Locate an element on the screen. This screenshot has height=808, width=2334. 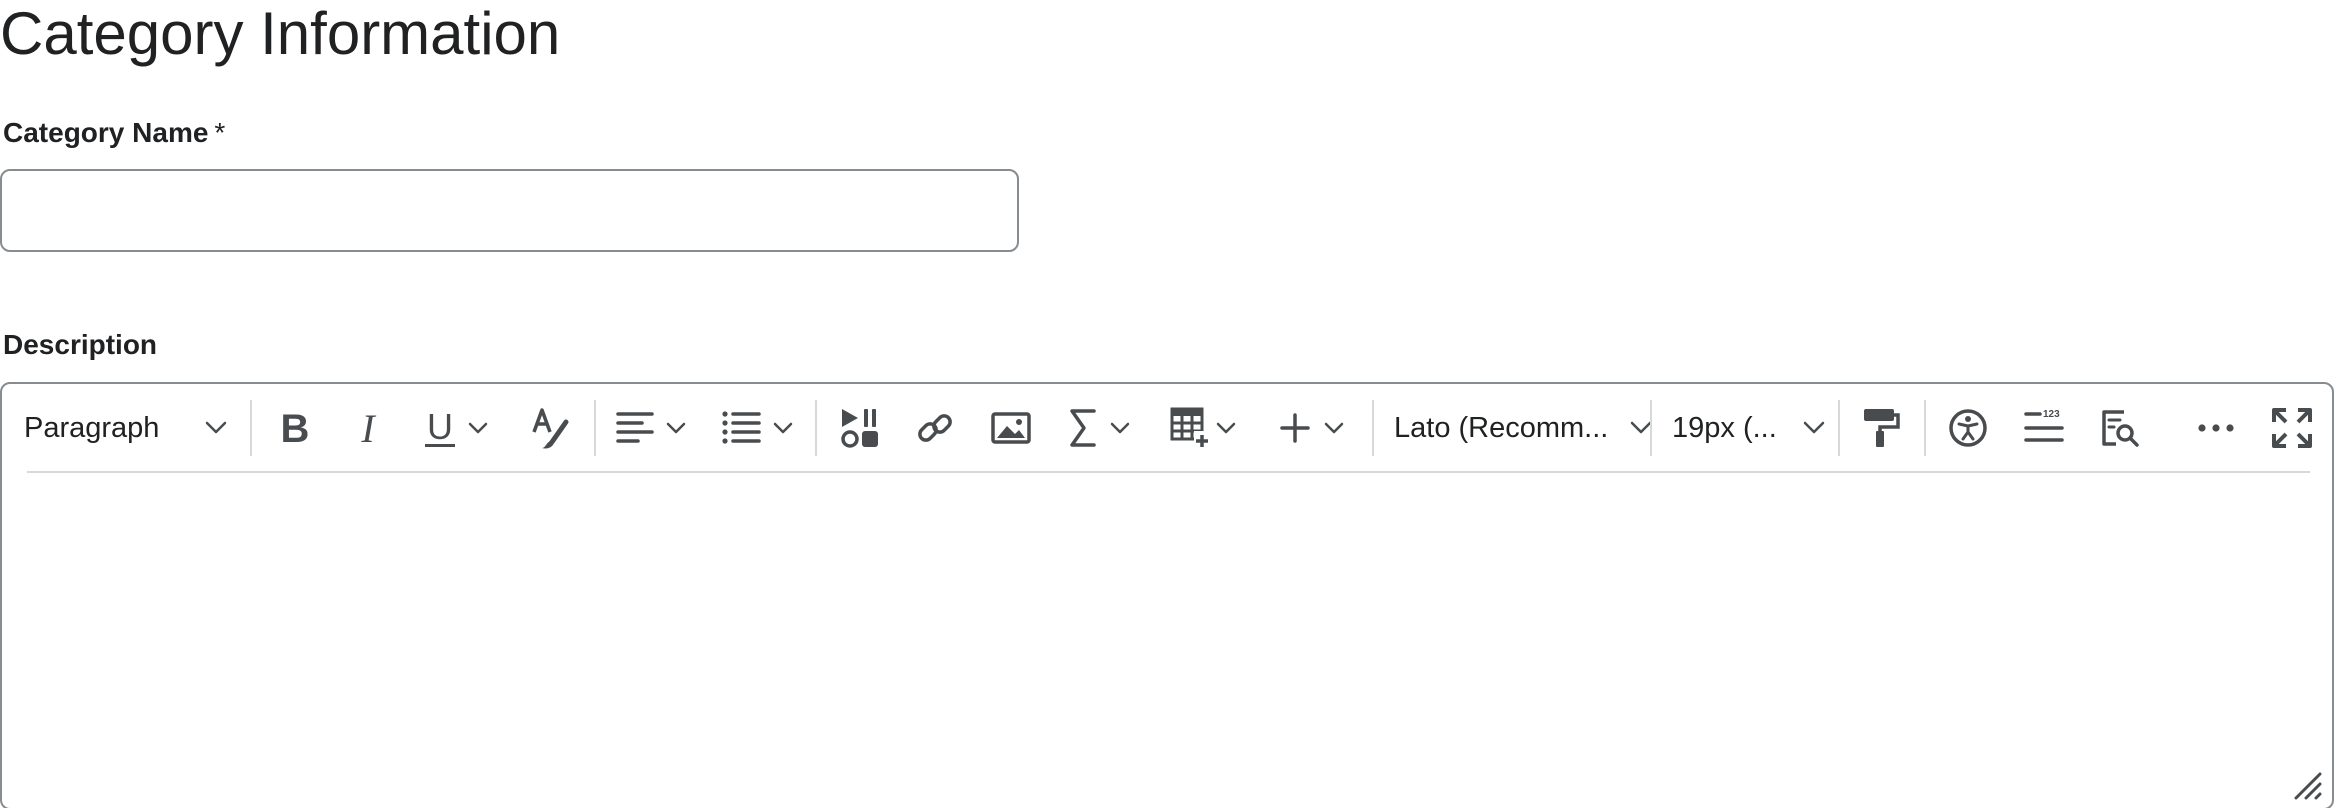
list-dropdown is located at coordinates (757, 428).